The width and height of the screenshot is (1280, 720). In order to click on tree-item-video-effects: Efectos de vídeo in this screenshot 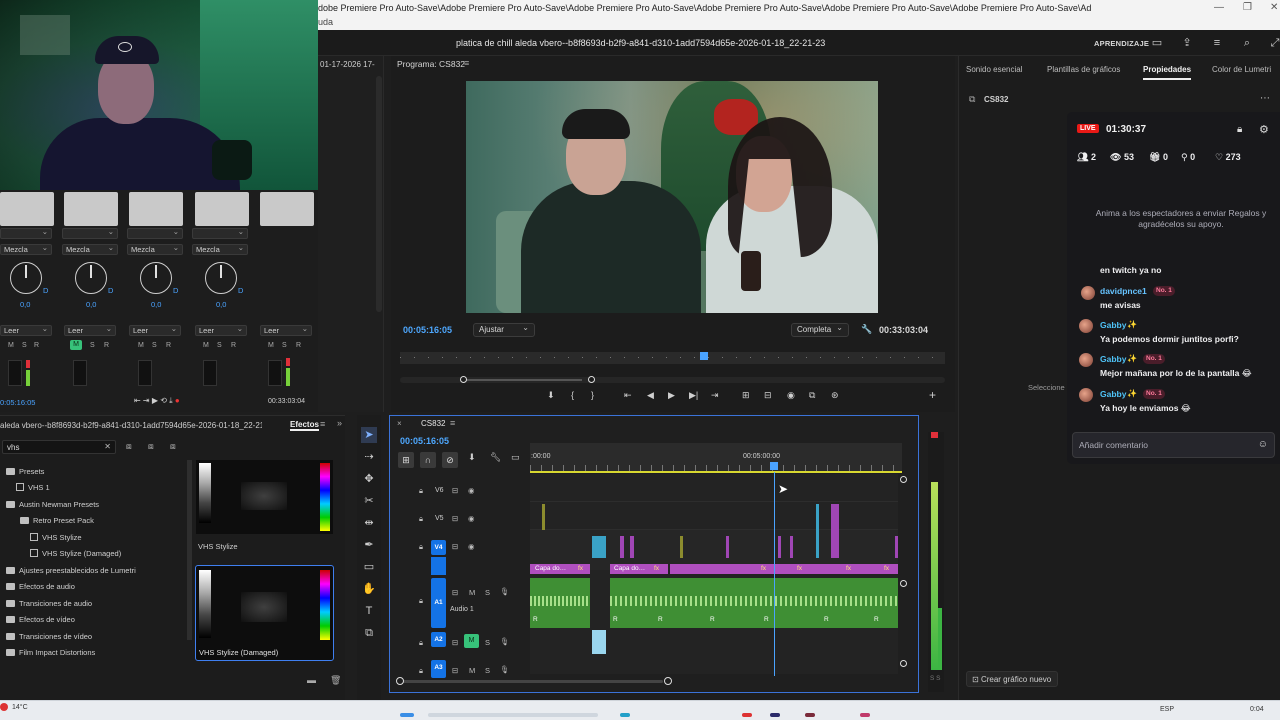, I will do `click(40, 619)`.